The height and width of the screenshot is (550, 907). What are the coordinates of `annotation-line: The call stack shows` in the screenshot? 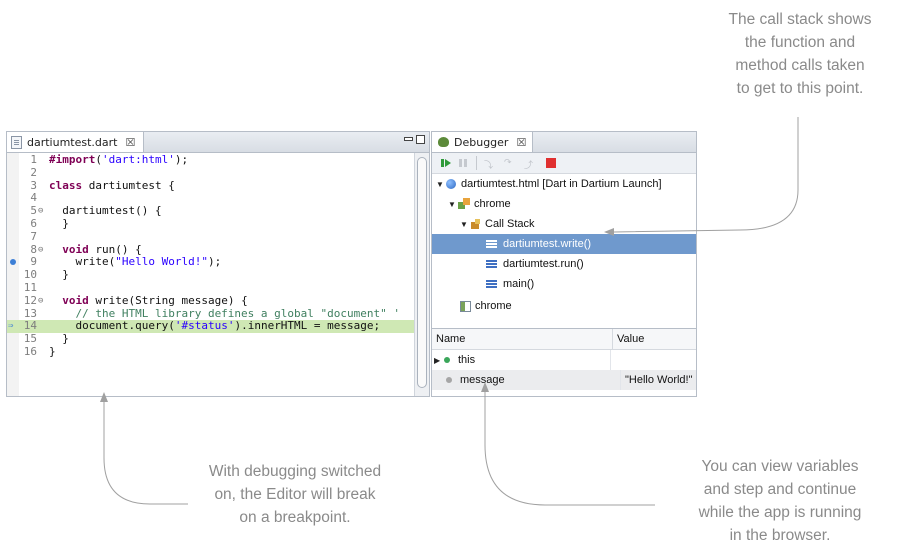 It's located at (800, 19).